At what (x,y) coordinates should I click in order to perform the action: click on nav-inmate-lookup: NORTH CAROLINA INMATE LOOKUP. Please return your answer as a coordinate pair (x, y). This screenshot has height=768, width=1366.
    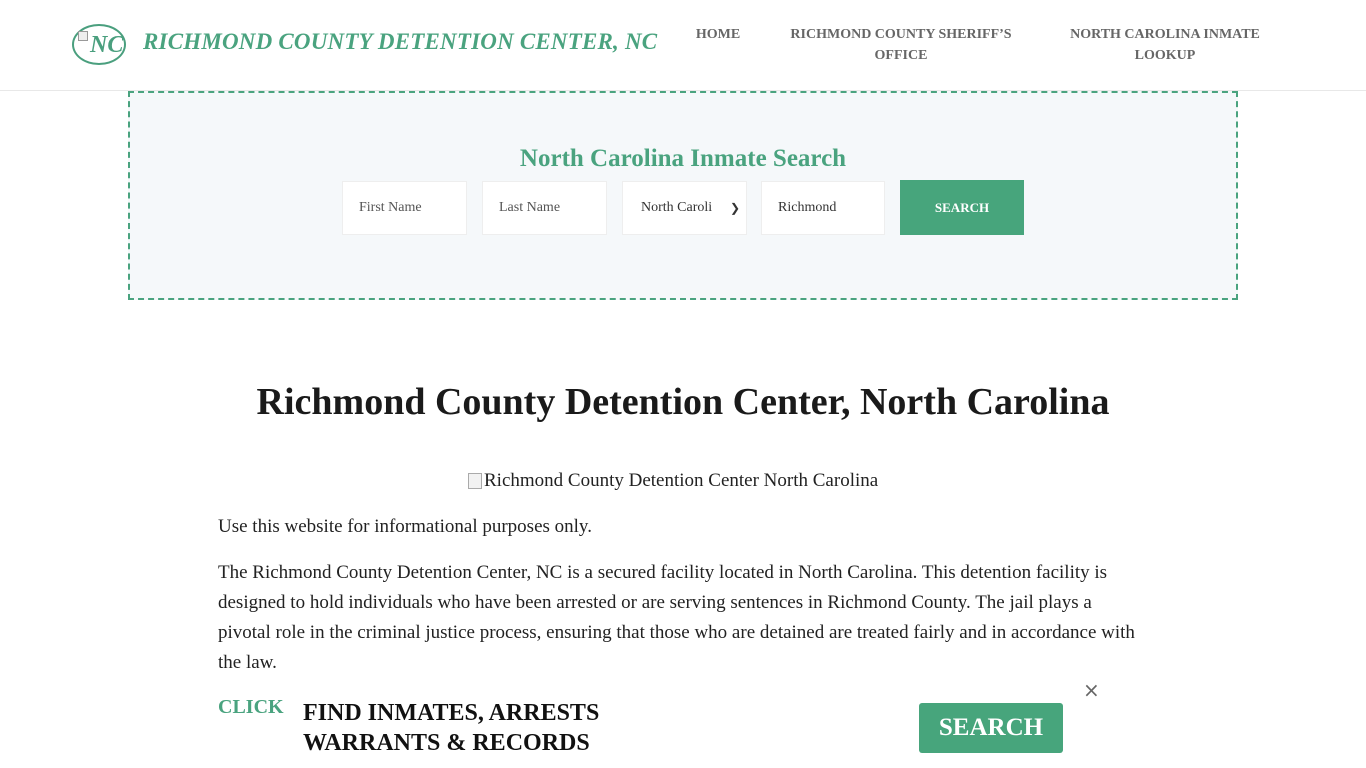
    Looking at the image, I should click on (1165, 45).